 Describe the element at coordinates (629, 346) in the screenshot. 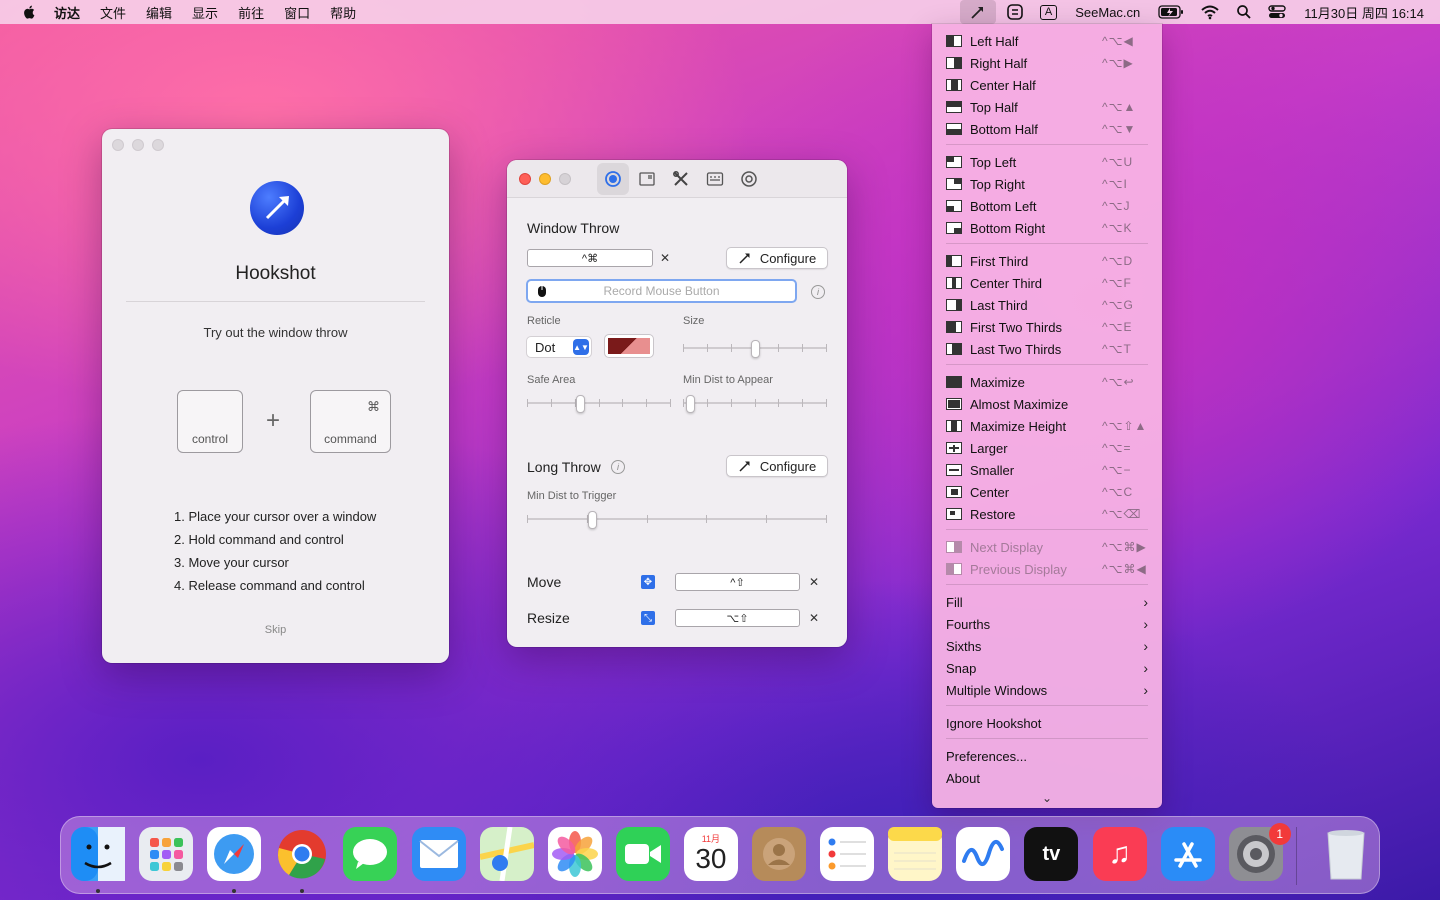

I see `reticle-color-well` at that location.